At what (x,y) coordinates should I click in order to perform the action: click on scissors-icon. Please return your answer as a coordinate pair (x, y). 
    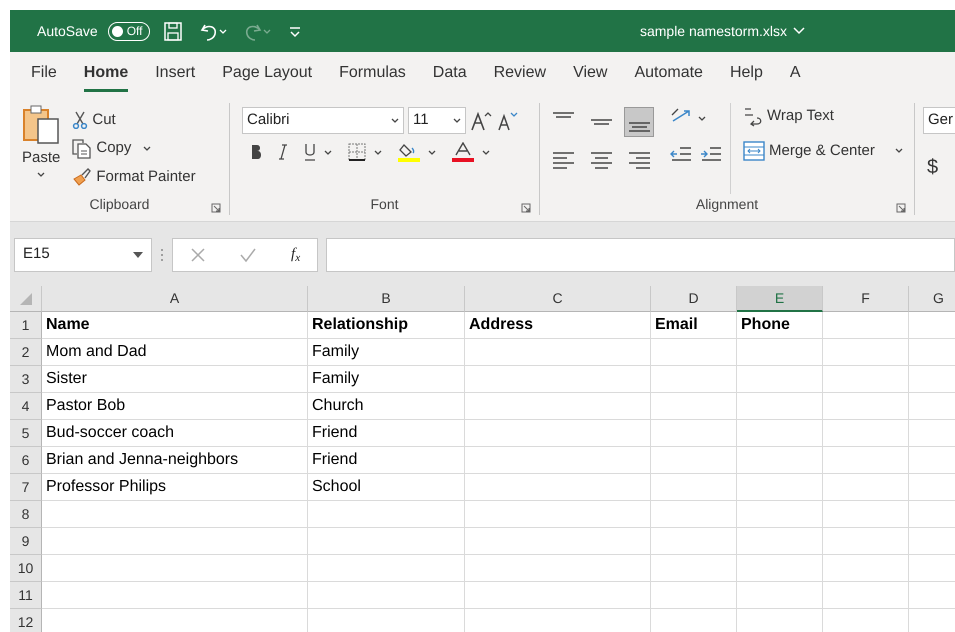
    Looking at the image, I should click on (80, 120).